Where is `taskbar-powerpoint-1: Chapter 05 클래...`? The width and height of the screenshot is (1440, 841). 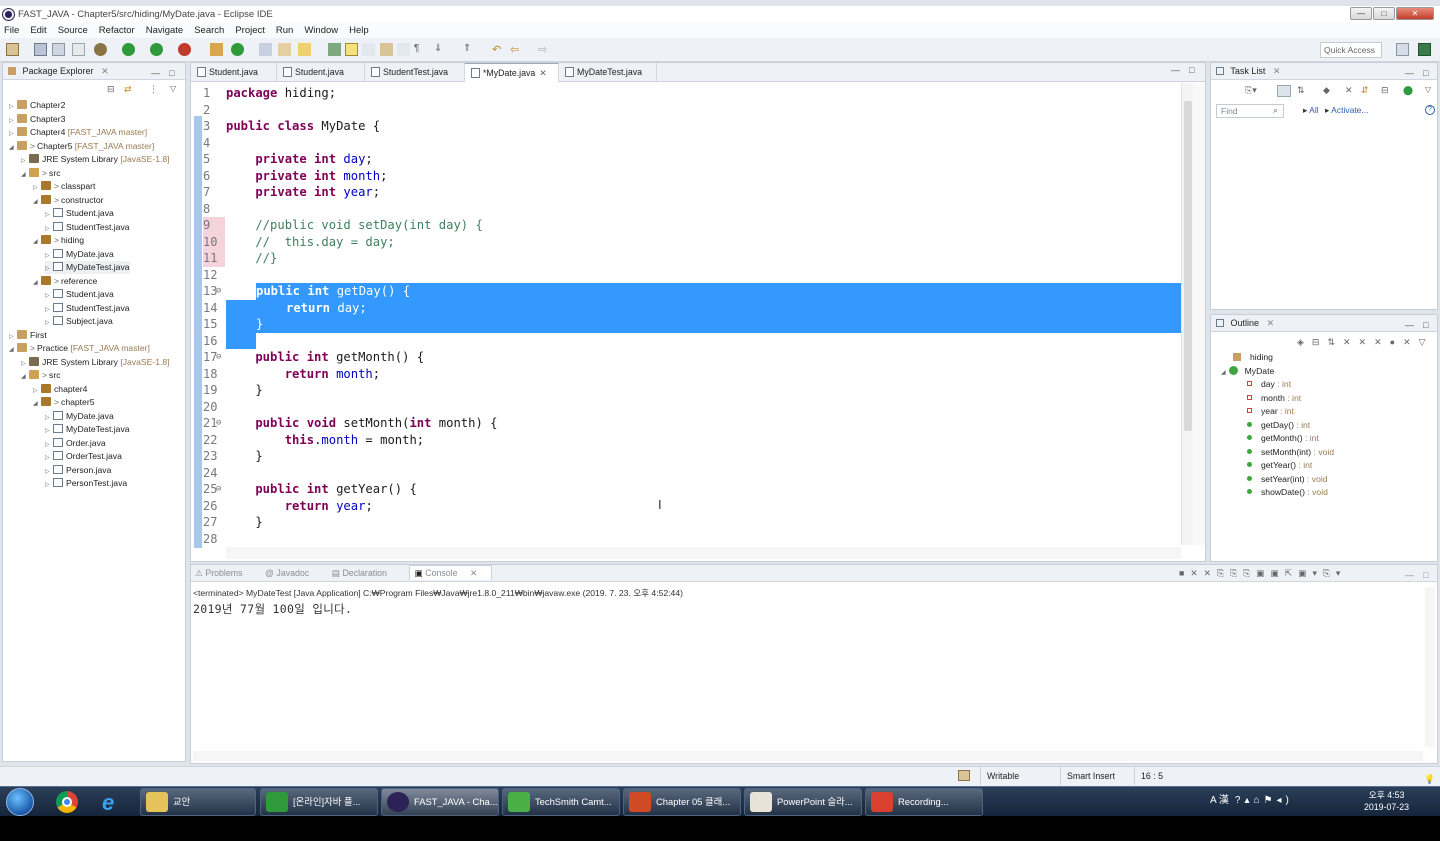
taskbar-powerpoint-1: Chapter 05 클래... is located at coordinates (682, 802).